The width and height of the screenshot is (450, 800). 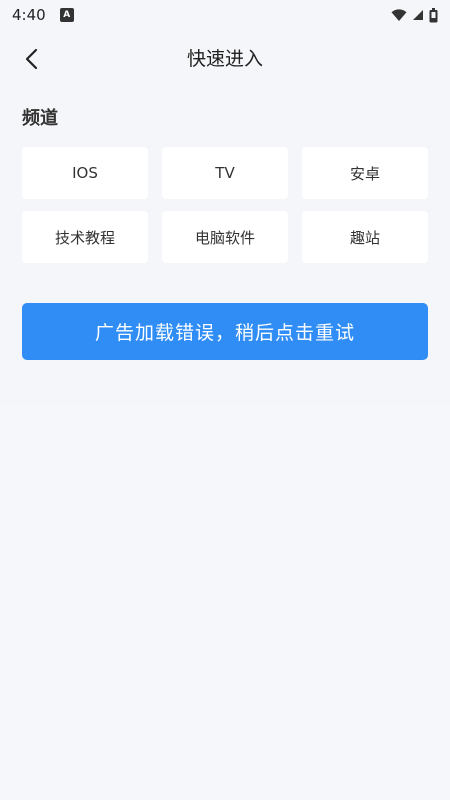 I want to click on channel-grid: IOS TV 安卓 技术教程 电脑软件 趣站, so click(x=225, y=205).